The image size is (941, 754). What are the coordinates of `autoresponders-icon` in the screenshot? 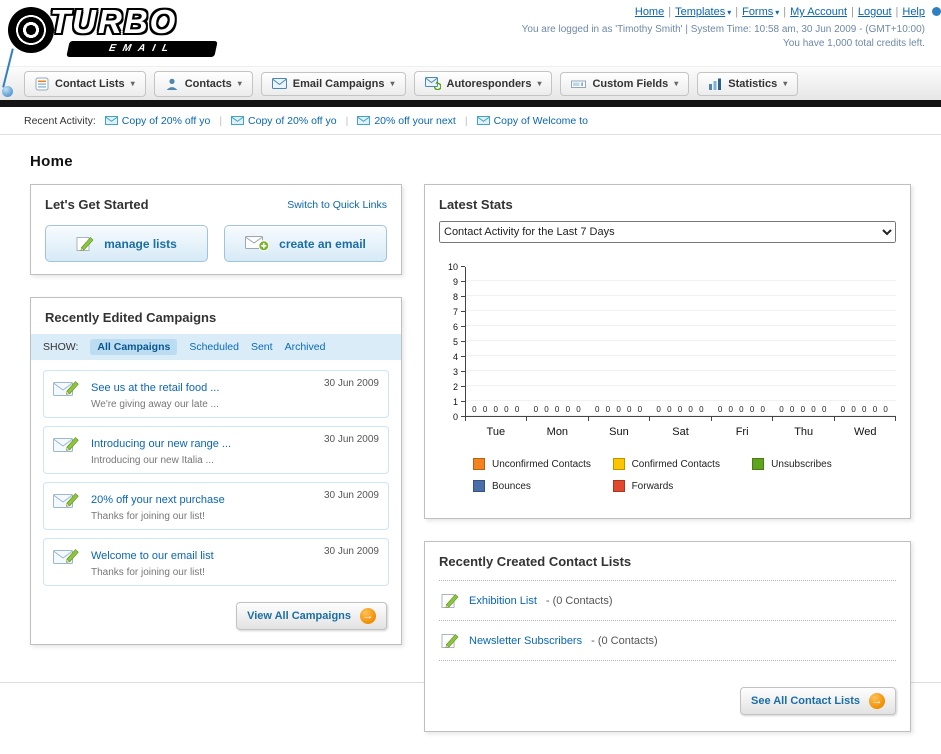 It's located at (432, 83).